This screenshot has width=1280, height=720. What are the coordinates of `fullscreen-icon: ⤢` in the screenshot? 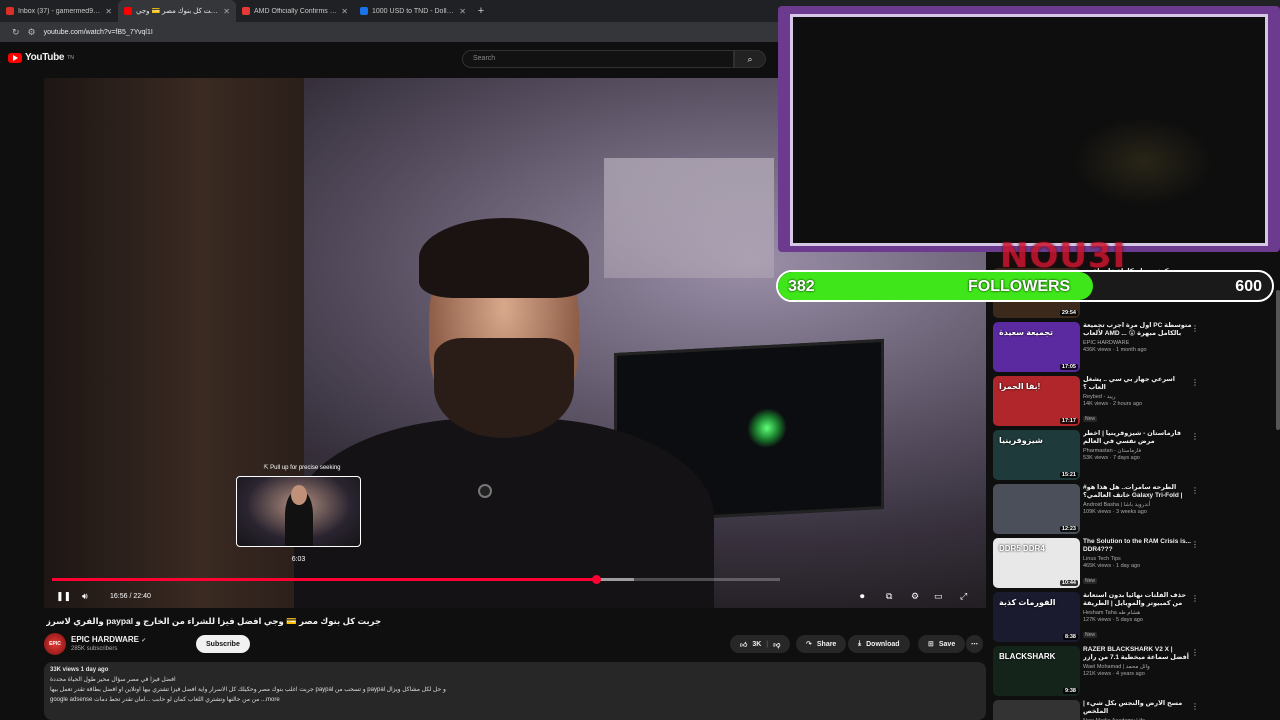 It's located at (963, 596).